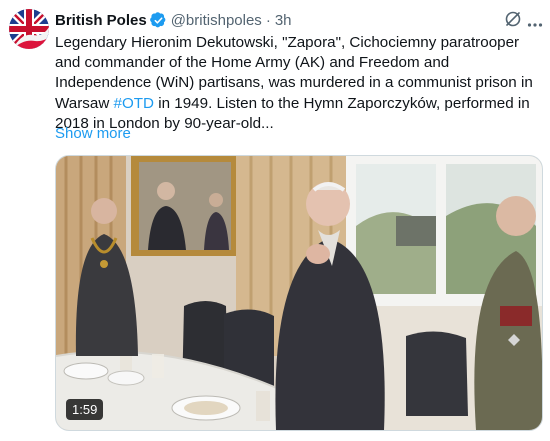  What do you see at coordinates (294, 20) in the screenshot?
I see `tweet-header: British Poles @britishpoles · 3h` at bounding box center [294, 20].